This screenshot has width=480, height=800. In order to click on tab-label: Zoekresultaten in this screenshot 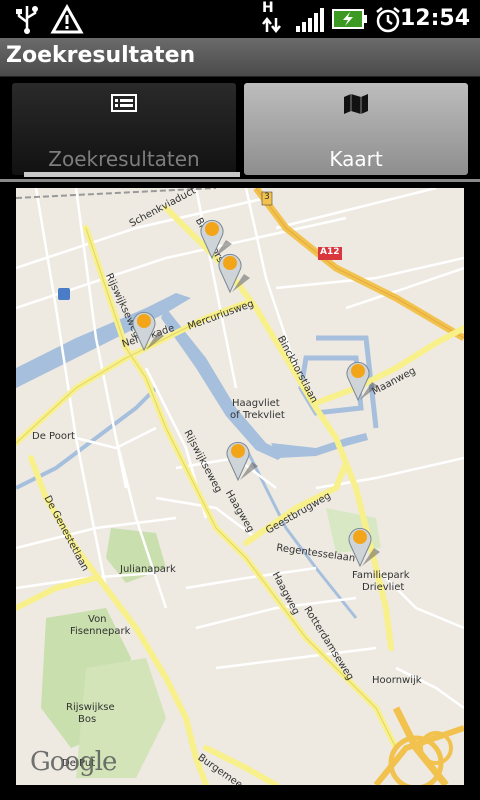, I will do `click(124, 159)`.